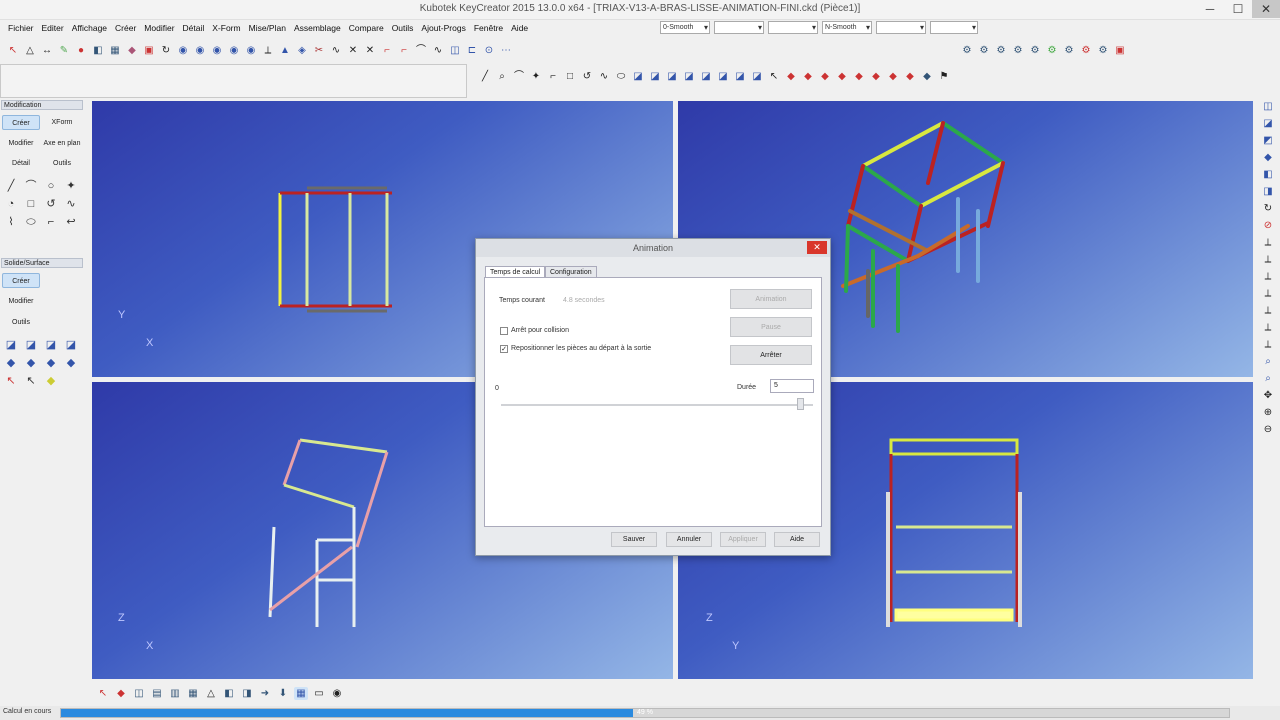 Image resolution: width=1280 pixels, height=720 pixels. Describe the element at coordinates (621, 76) in the screenshot. I see `ellipse-icon: ⬭` at that location.